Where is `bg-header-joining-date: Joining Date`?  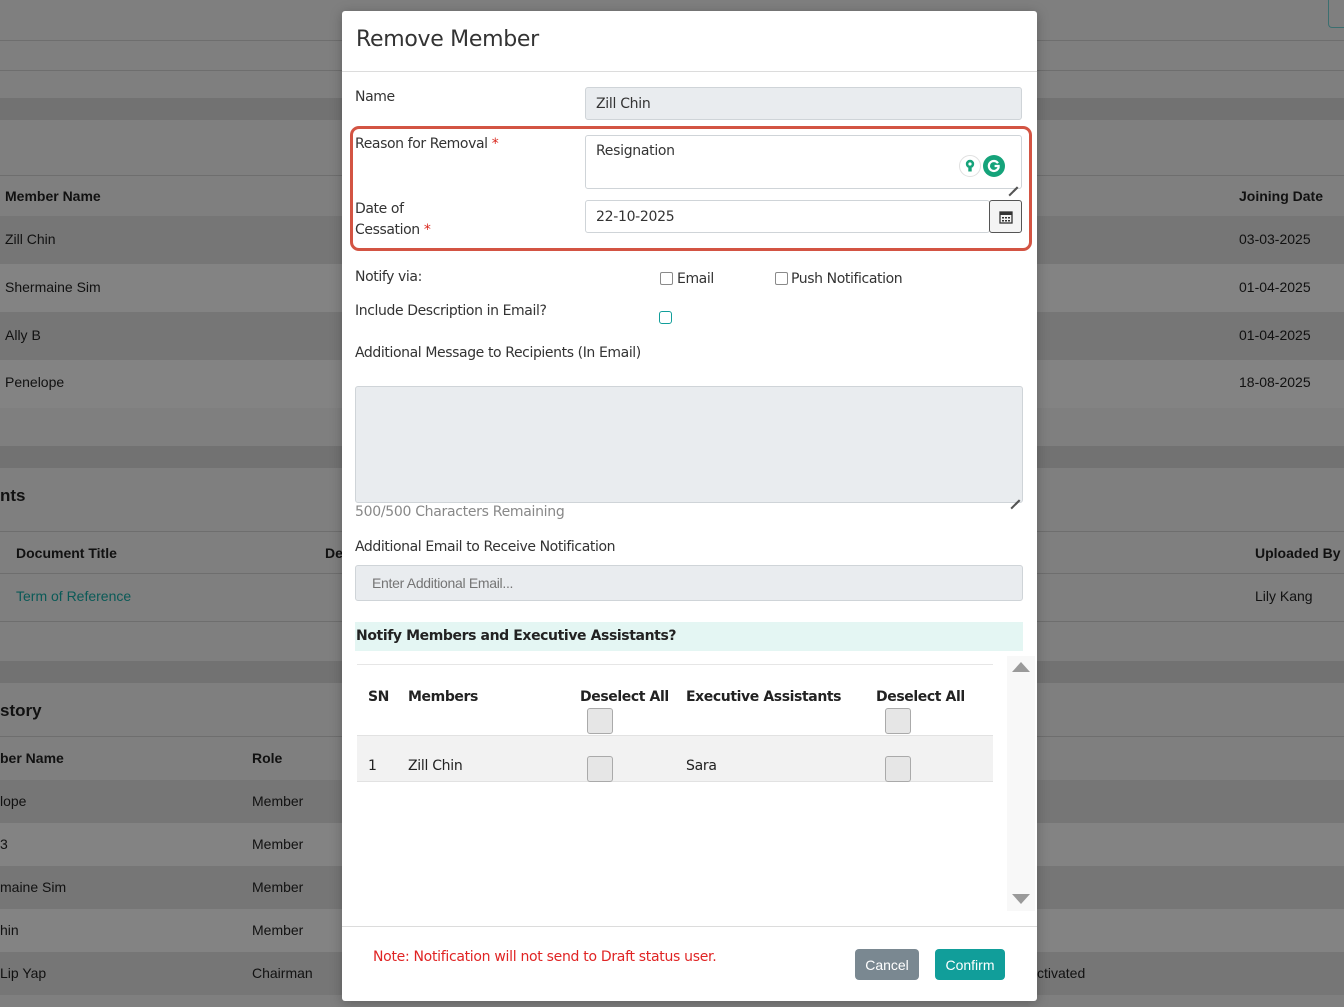
bg-header-joining-date: Joining Date is located at coordinates (1281, 196).